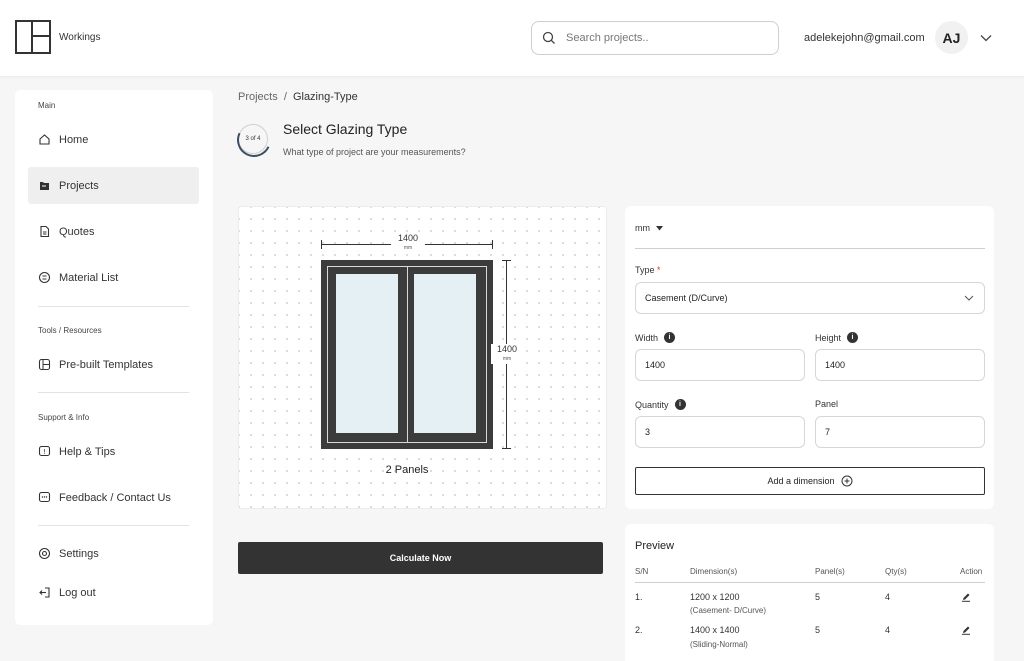 This screenshot has width=1024, height=661. What do you see at coordinates (45, 231) in the screenshot?
I see `document-icon` at bounding box center [45, 231].